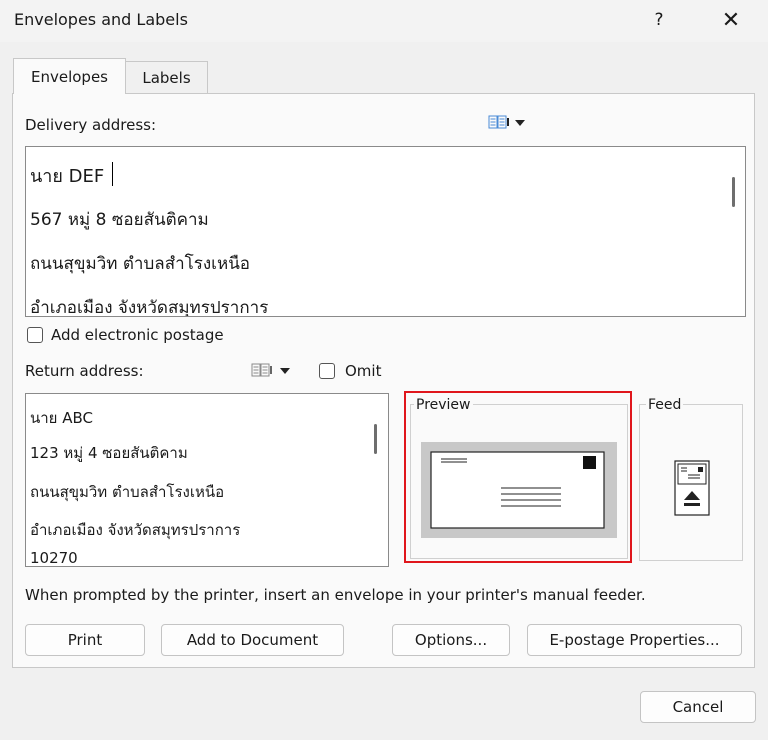 The image size is (768, 740). What do you see at coordinates (252, 640) in the screenshot?
I see `add-to-document-button: Add to Document` at bounding box center [252, 640].